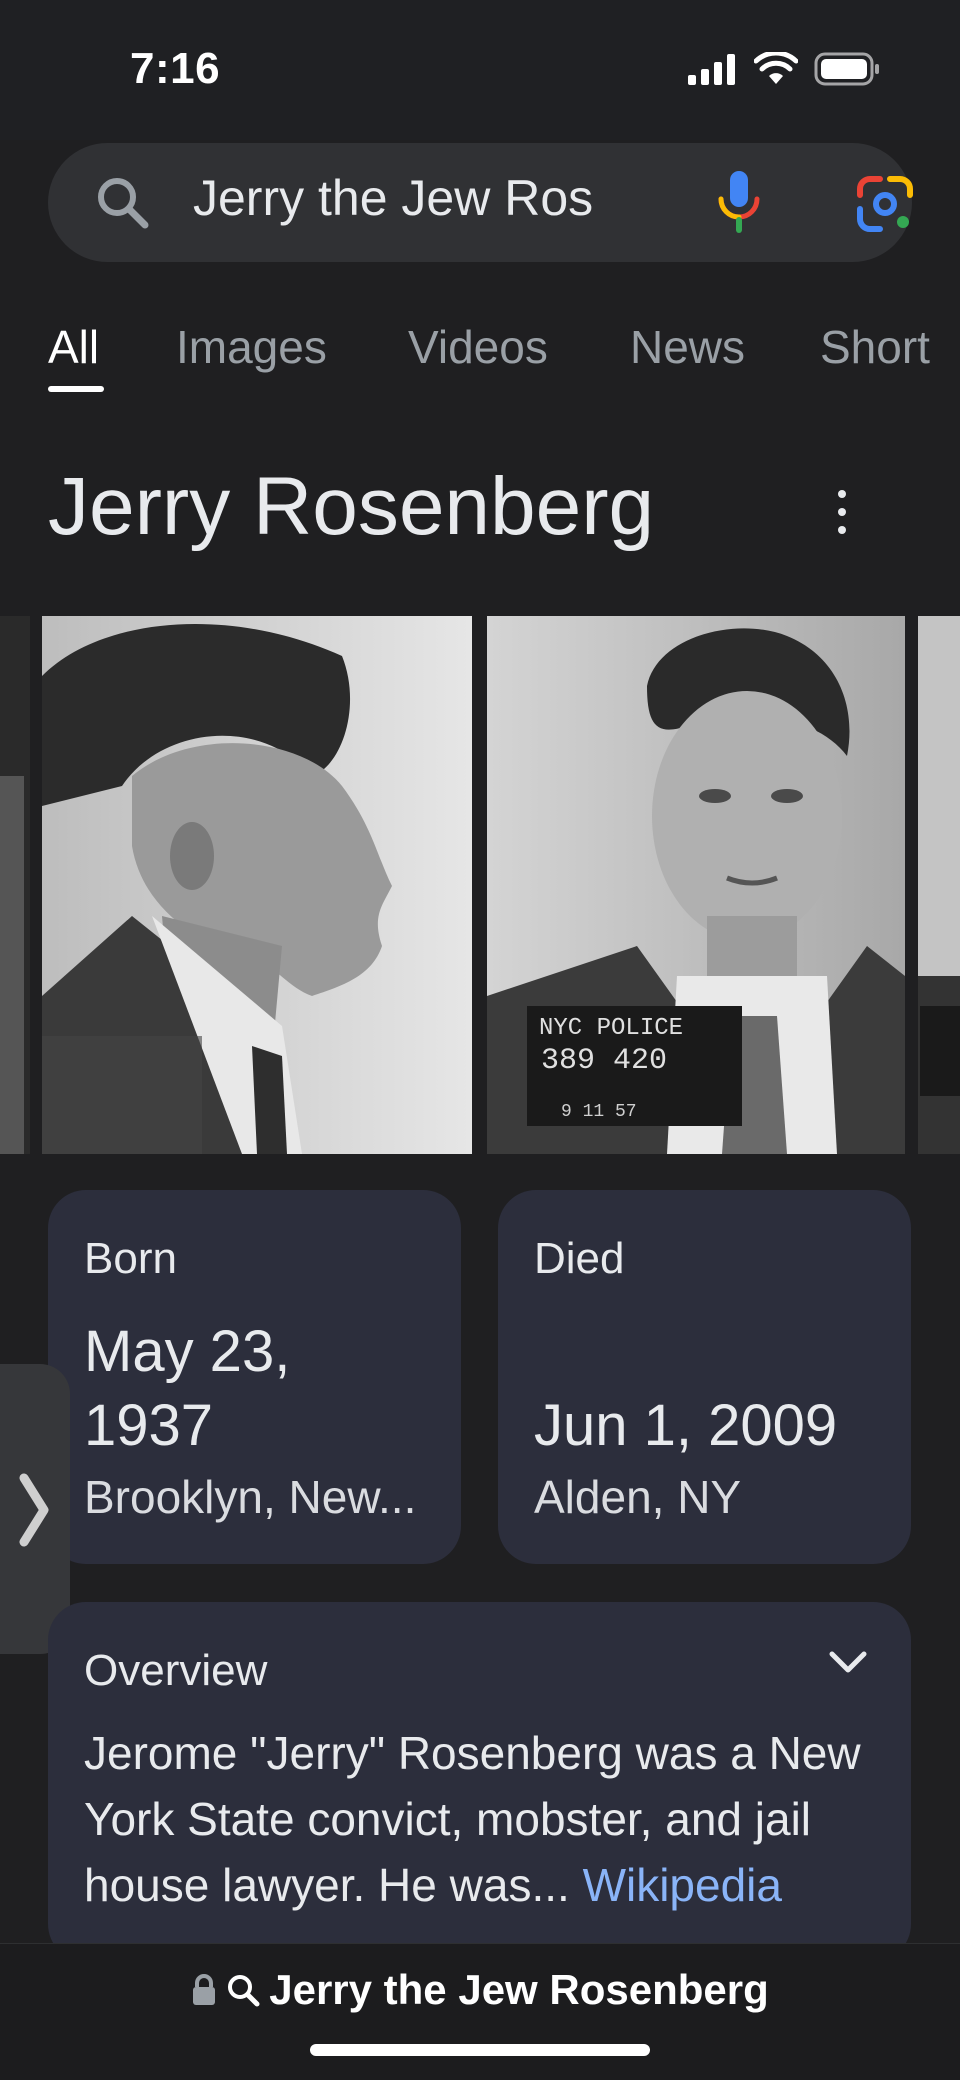  I want to click on tab-short: Short, so click(875, 347).